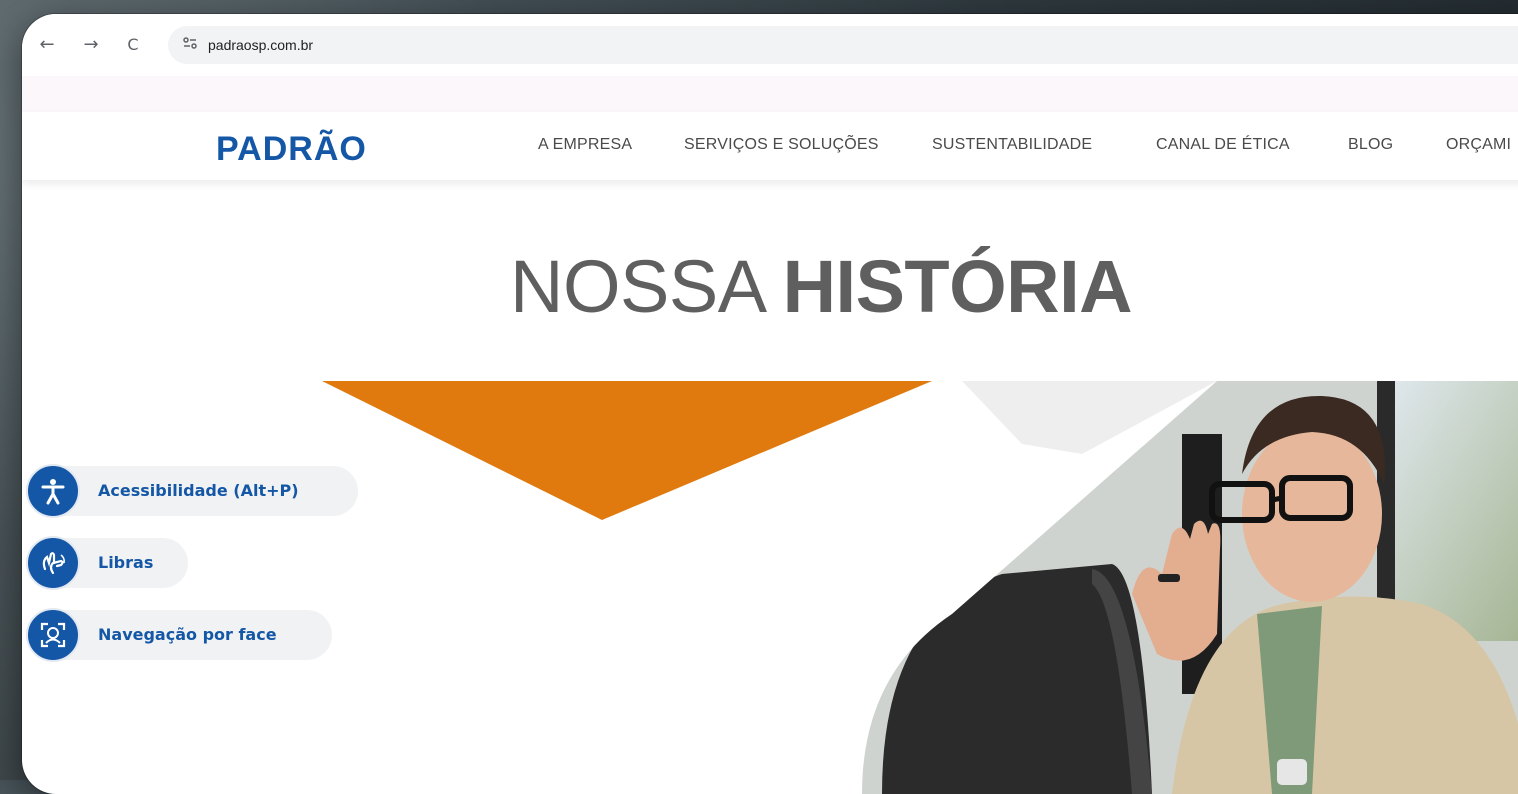 The width and height of the screenshot is (1518, 794). I want to click on accessibility-icon, so click(53, 491).